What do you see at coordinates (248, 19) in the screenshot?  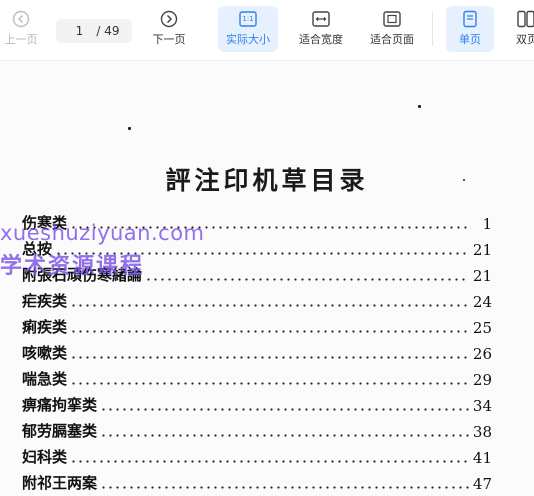 I see `actual-size-icon-text: 1:1` at bounding box center [248, 19].